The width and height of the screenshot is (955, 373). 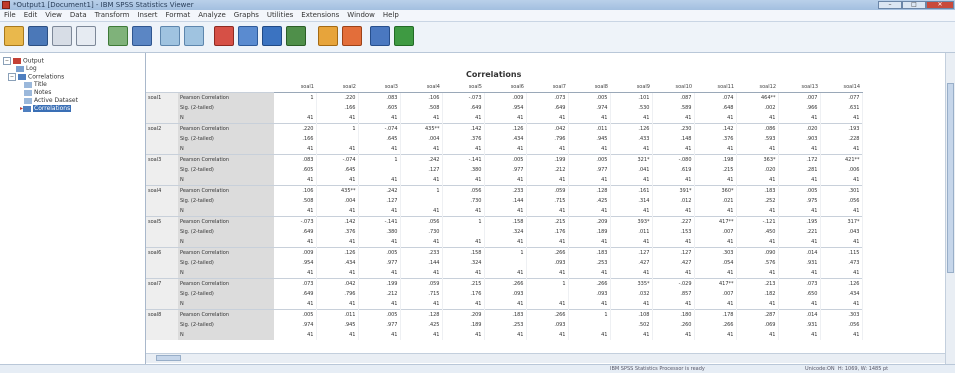 I want to click on menu-insert: Insert, so click(x=147, y=15).